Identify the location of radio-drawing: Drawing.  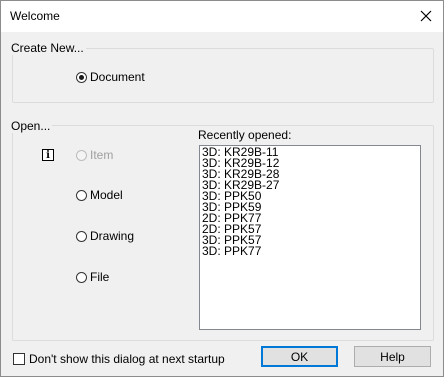
(105, 236).